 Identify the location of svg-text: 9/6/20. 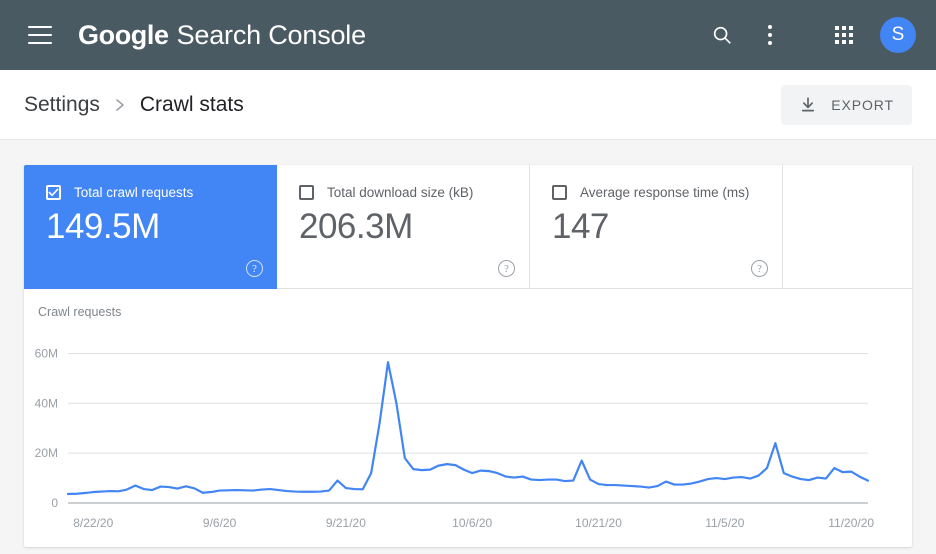
(220, 523).